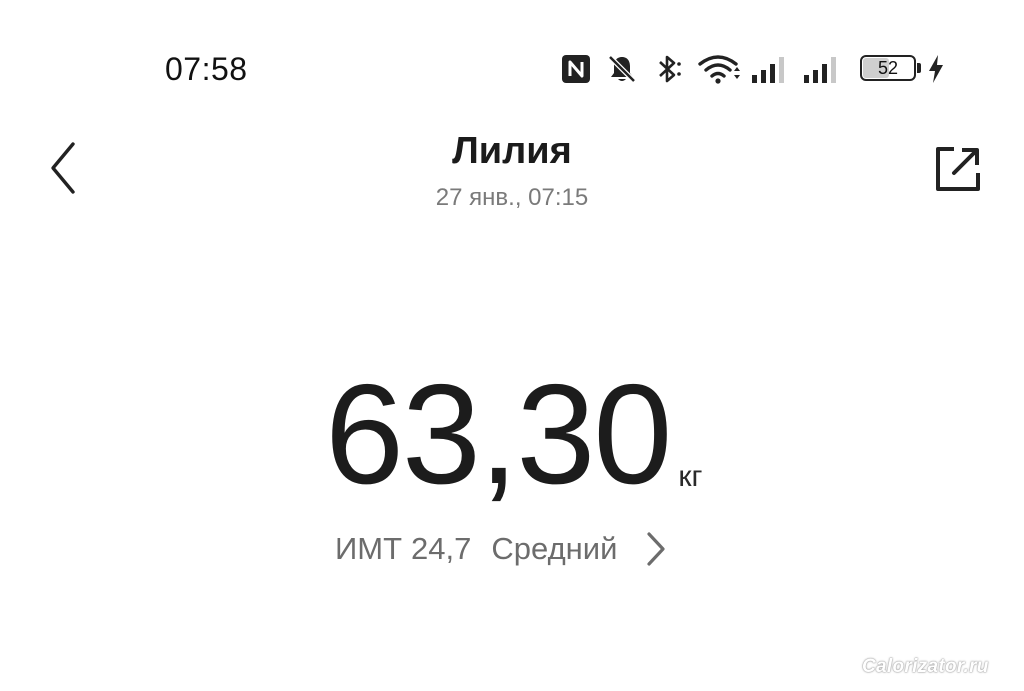 The width and height of the screenshot is (1024, 691). I want to click on battery-level: 52, so click(888, 68).